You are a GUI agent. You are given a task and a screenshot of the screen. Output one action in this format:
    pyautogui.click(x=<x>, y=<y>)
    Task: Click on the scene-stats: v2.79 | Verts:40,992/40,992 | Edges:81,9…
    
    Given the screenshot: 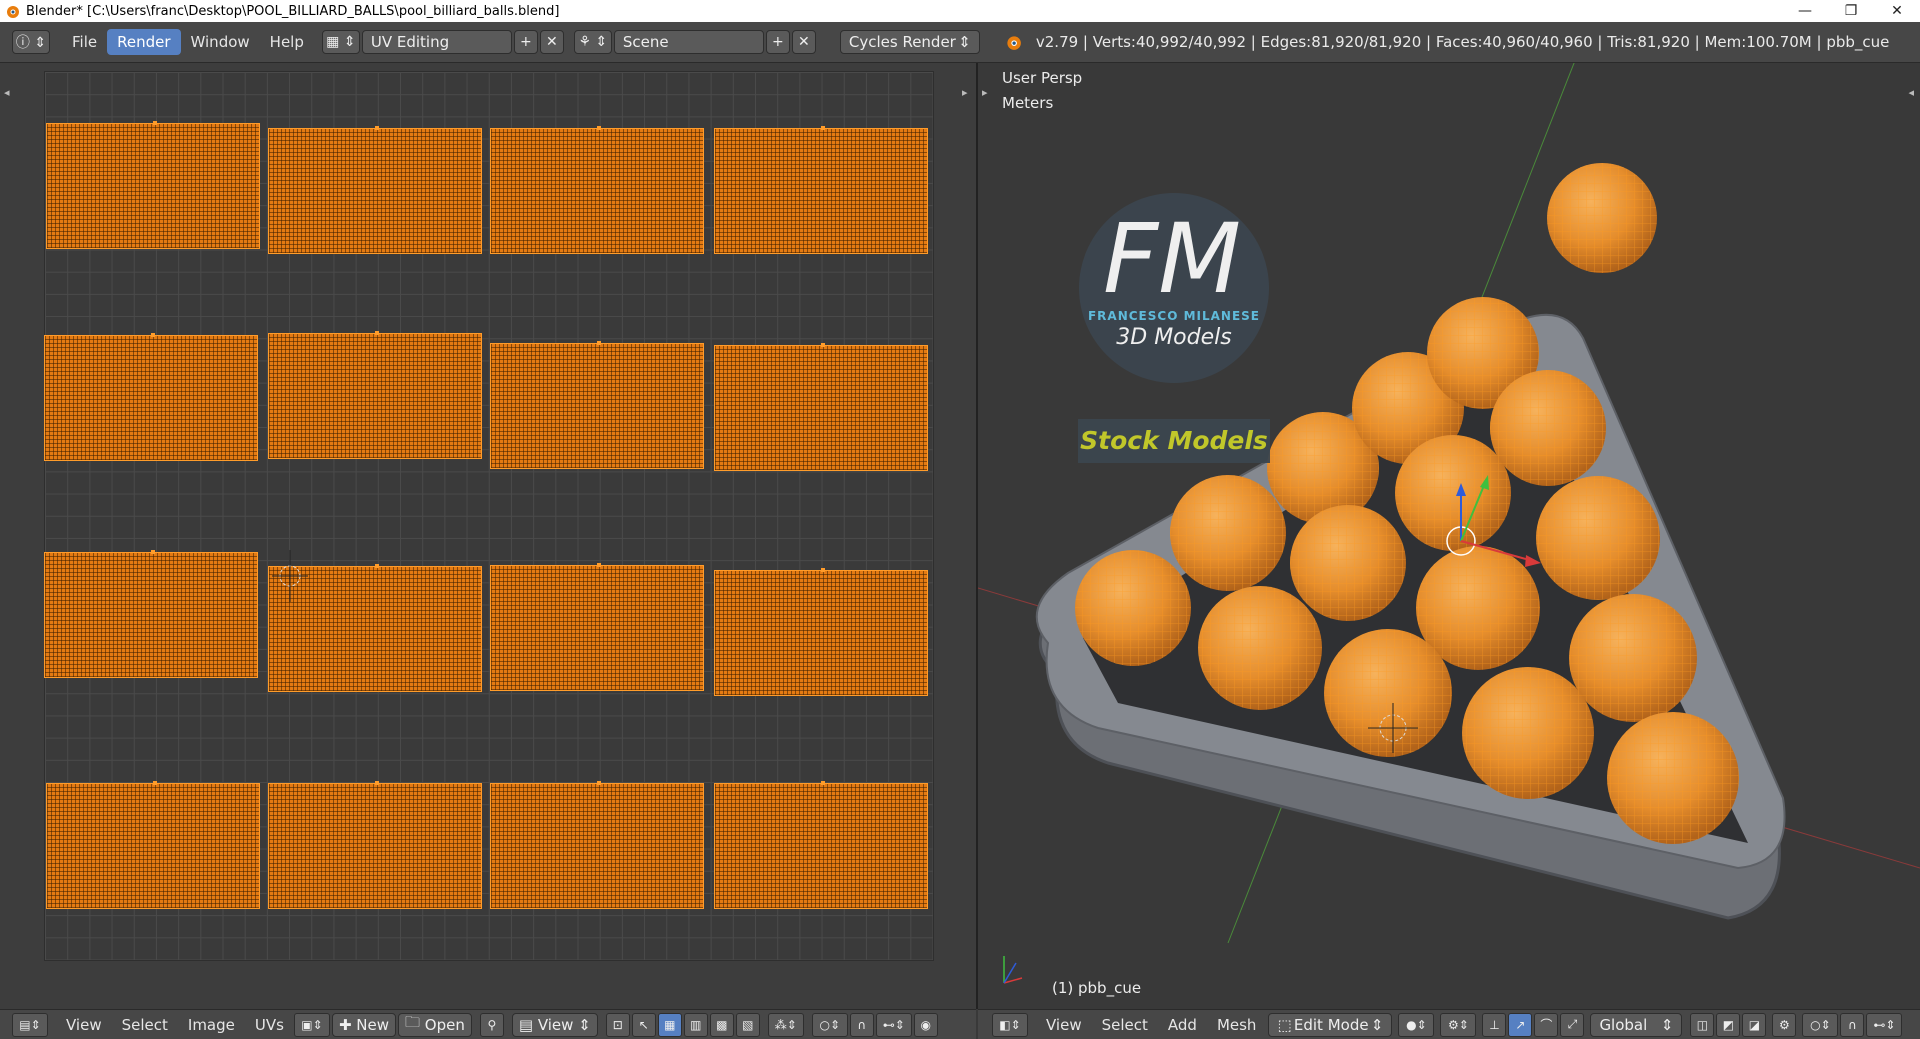 What is the action you would take?
    pyautogui.click(x=1462, y=42)
    